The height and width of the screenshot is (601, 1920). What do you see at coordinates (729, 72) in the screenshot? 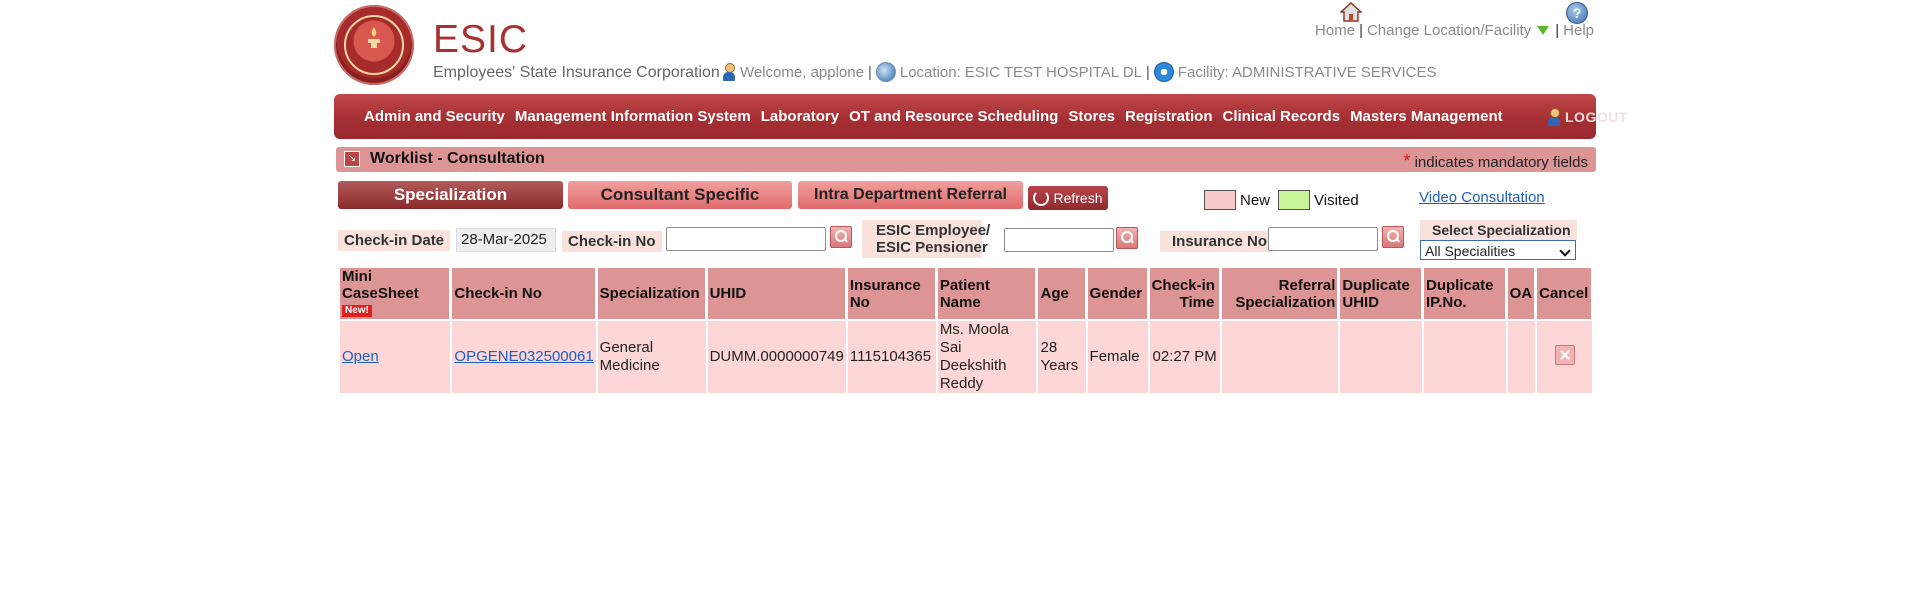
I see `user-icon` at bounding box center [729, 72].